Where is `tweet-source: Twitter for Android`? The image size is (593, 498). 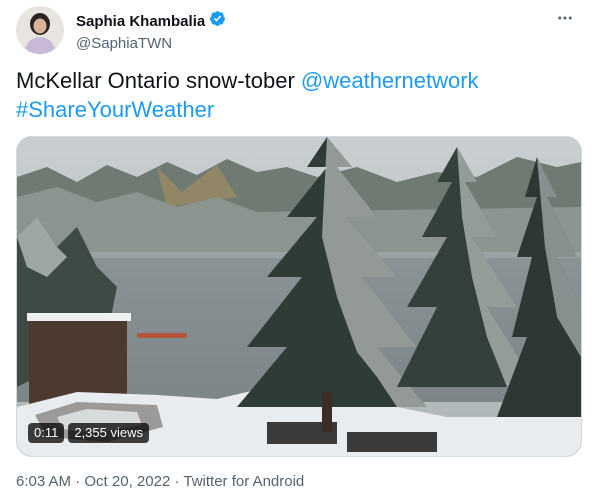 tweet-source: Twitter for Android is located at coordinates (244, 481).